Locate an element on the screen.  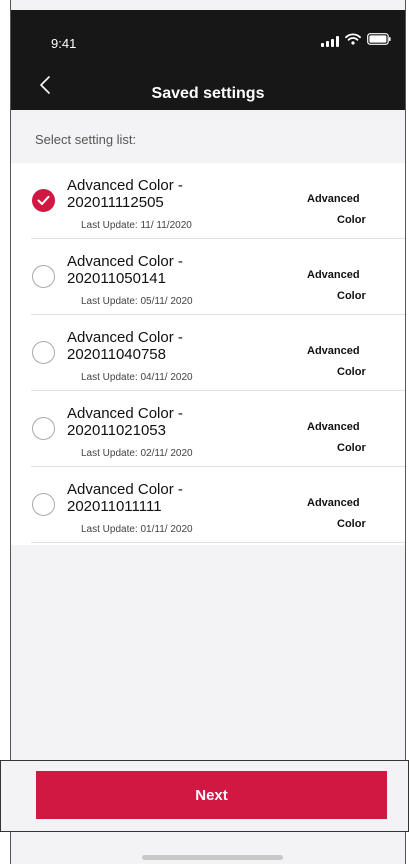
last-update: Last Update: 02/11/ 2020 is located at coordinates (137, 453).